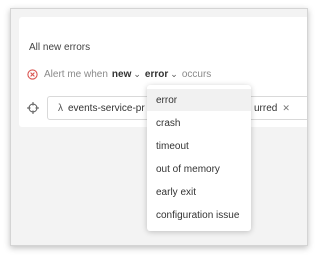 The height and width of the screenshot is (256, 320). Describe the element at coordinates (33, 108) in the screenshot. I see `crosshair-icon` at that location.